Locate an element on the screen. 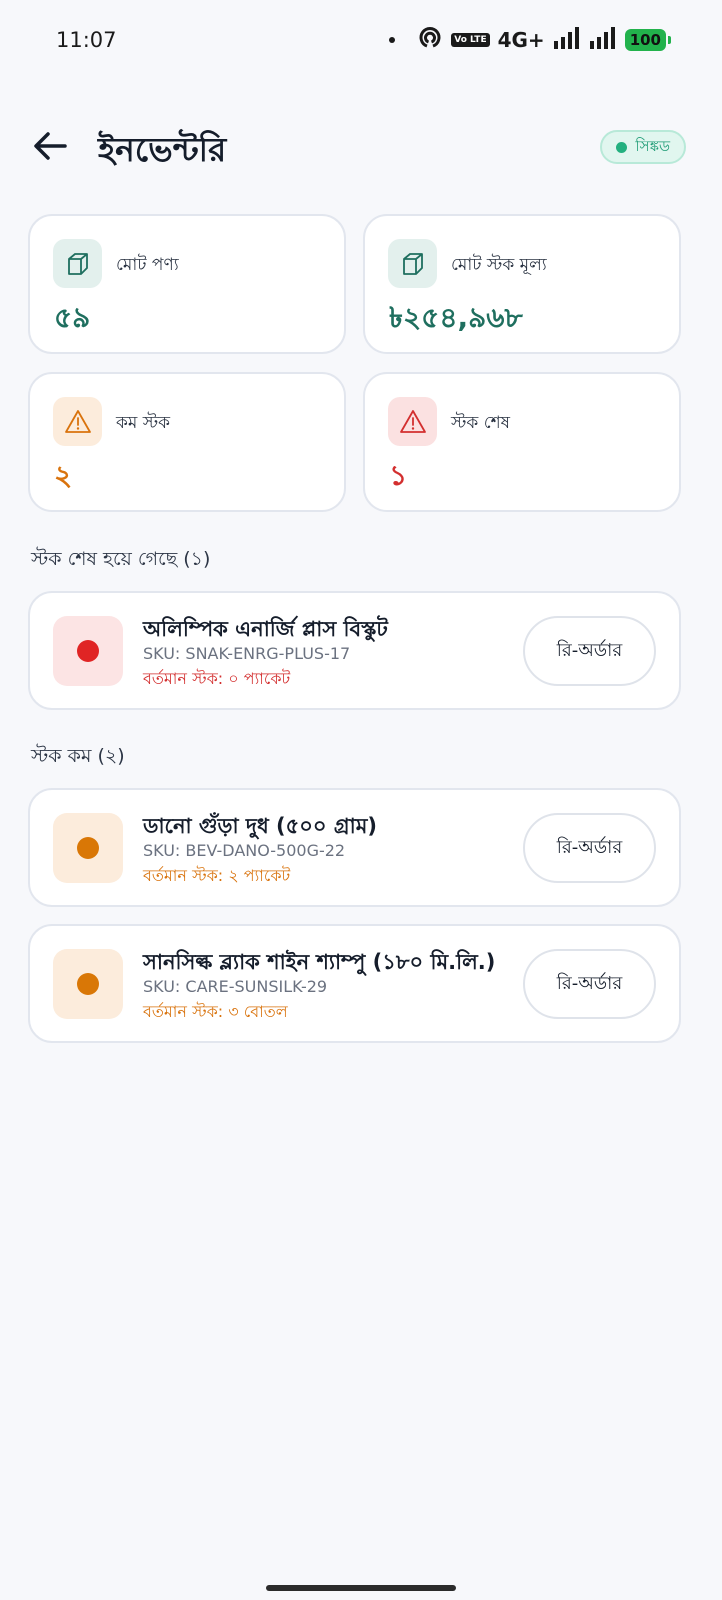 This screenshot has width=722, height=1600. sync-label: সিঙ্কড is located at coordinates (652, 145).